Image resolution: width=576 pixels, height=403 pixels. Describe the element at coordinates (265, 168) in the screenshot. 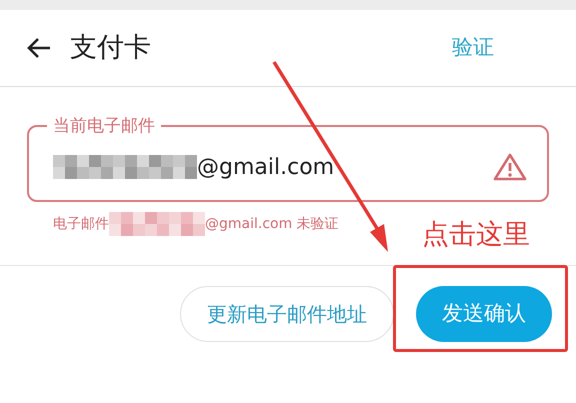

I see `email-value: @gmail.com` at that location.